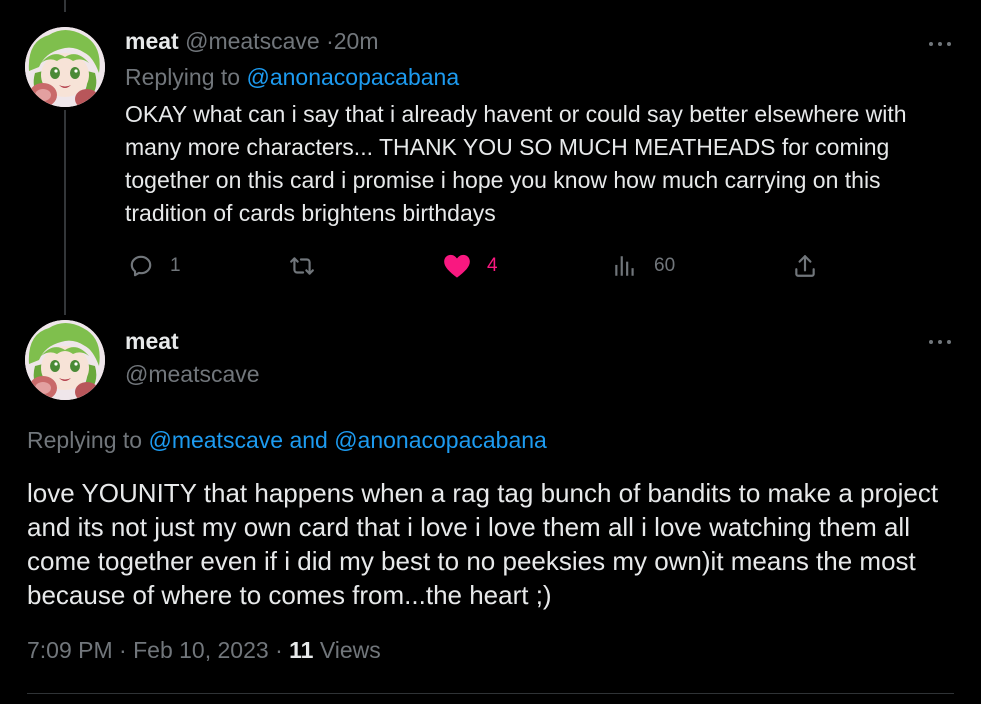 The image size is (981, 704). What do you see at coordinates (215, 440) in the screenshot?
I see `mention-link: @meatscave` at bounding box center [215, 440].